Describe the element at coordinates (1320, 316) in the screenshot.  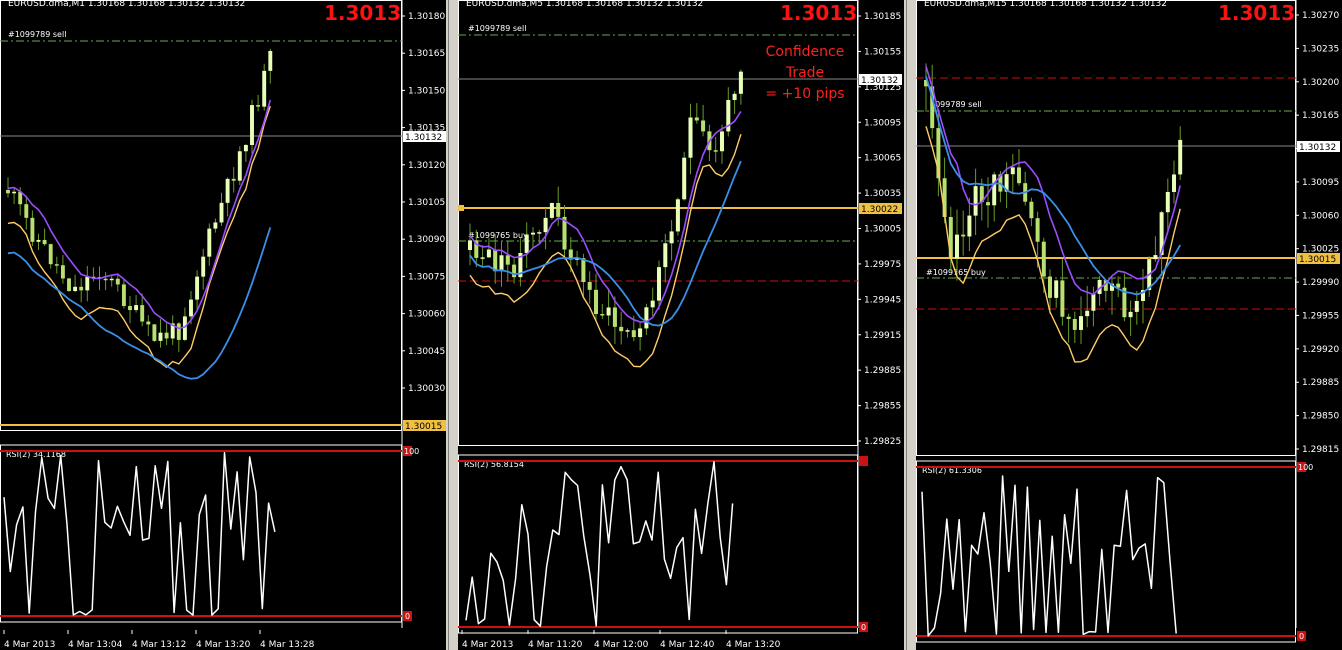
I see `price-tick-label: 1.29955` at that location.